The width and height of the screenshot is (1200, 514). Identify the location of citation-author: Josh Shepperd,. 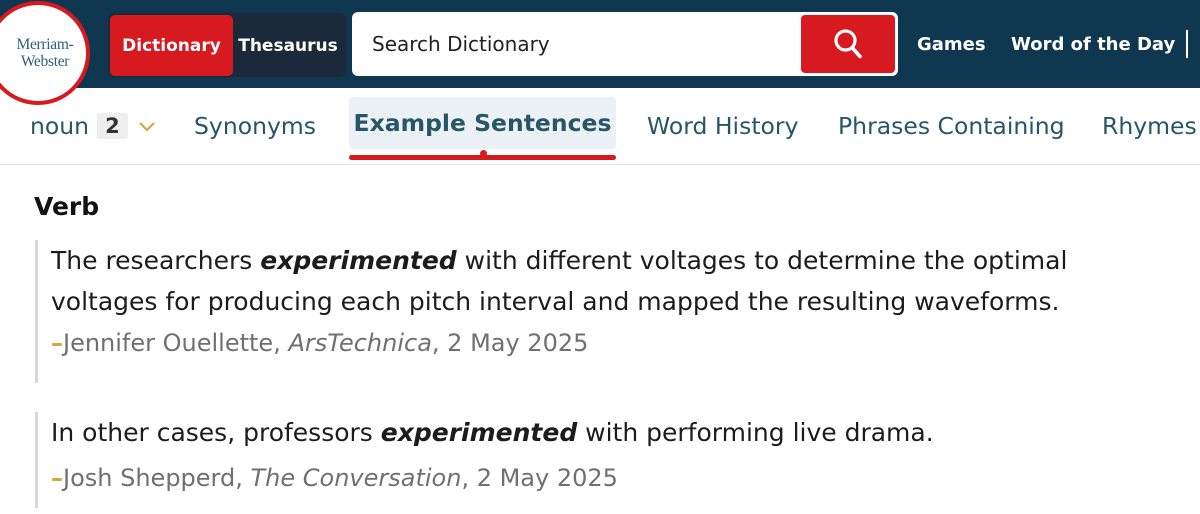
(157, 478).